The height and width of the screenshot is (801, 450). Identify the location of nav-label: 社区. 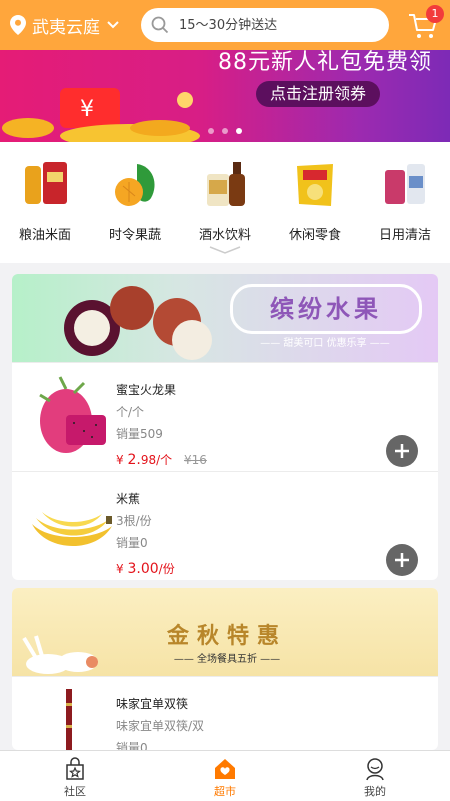
(75, 791).